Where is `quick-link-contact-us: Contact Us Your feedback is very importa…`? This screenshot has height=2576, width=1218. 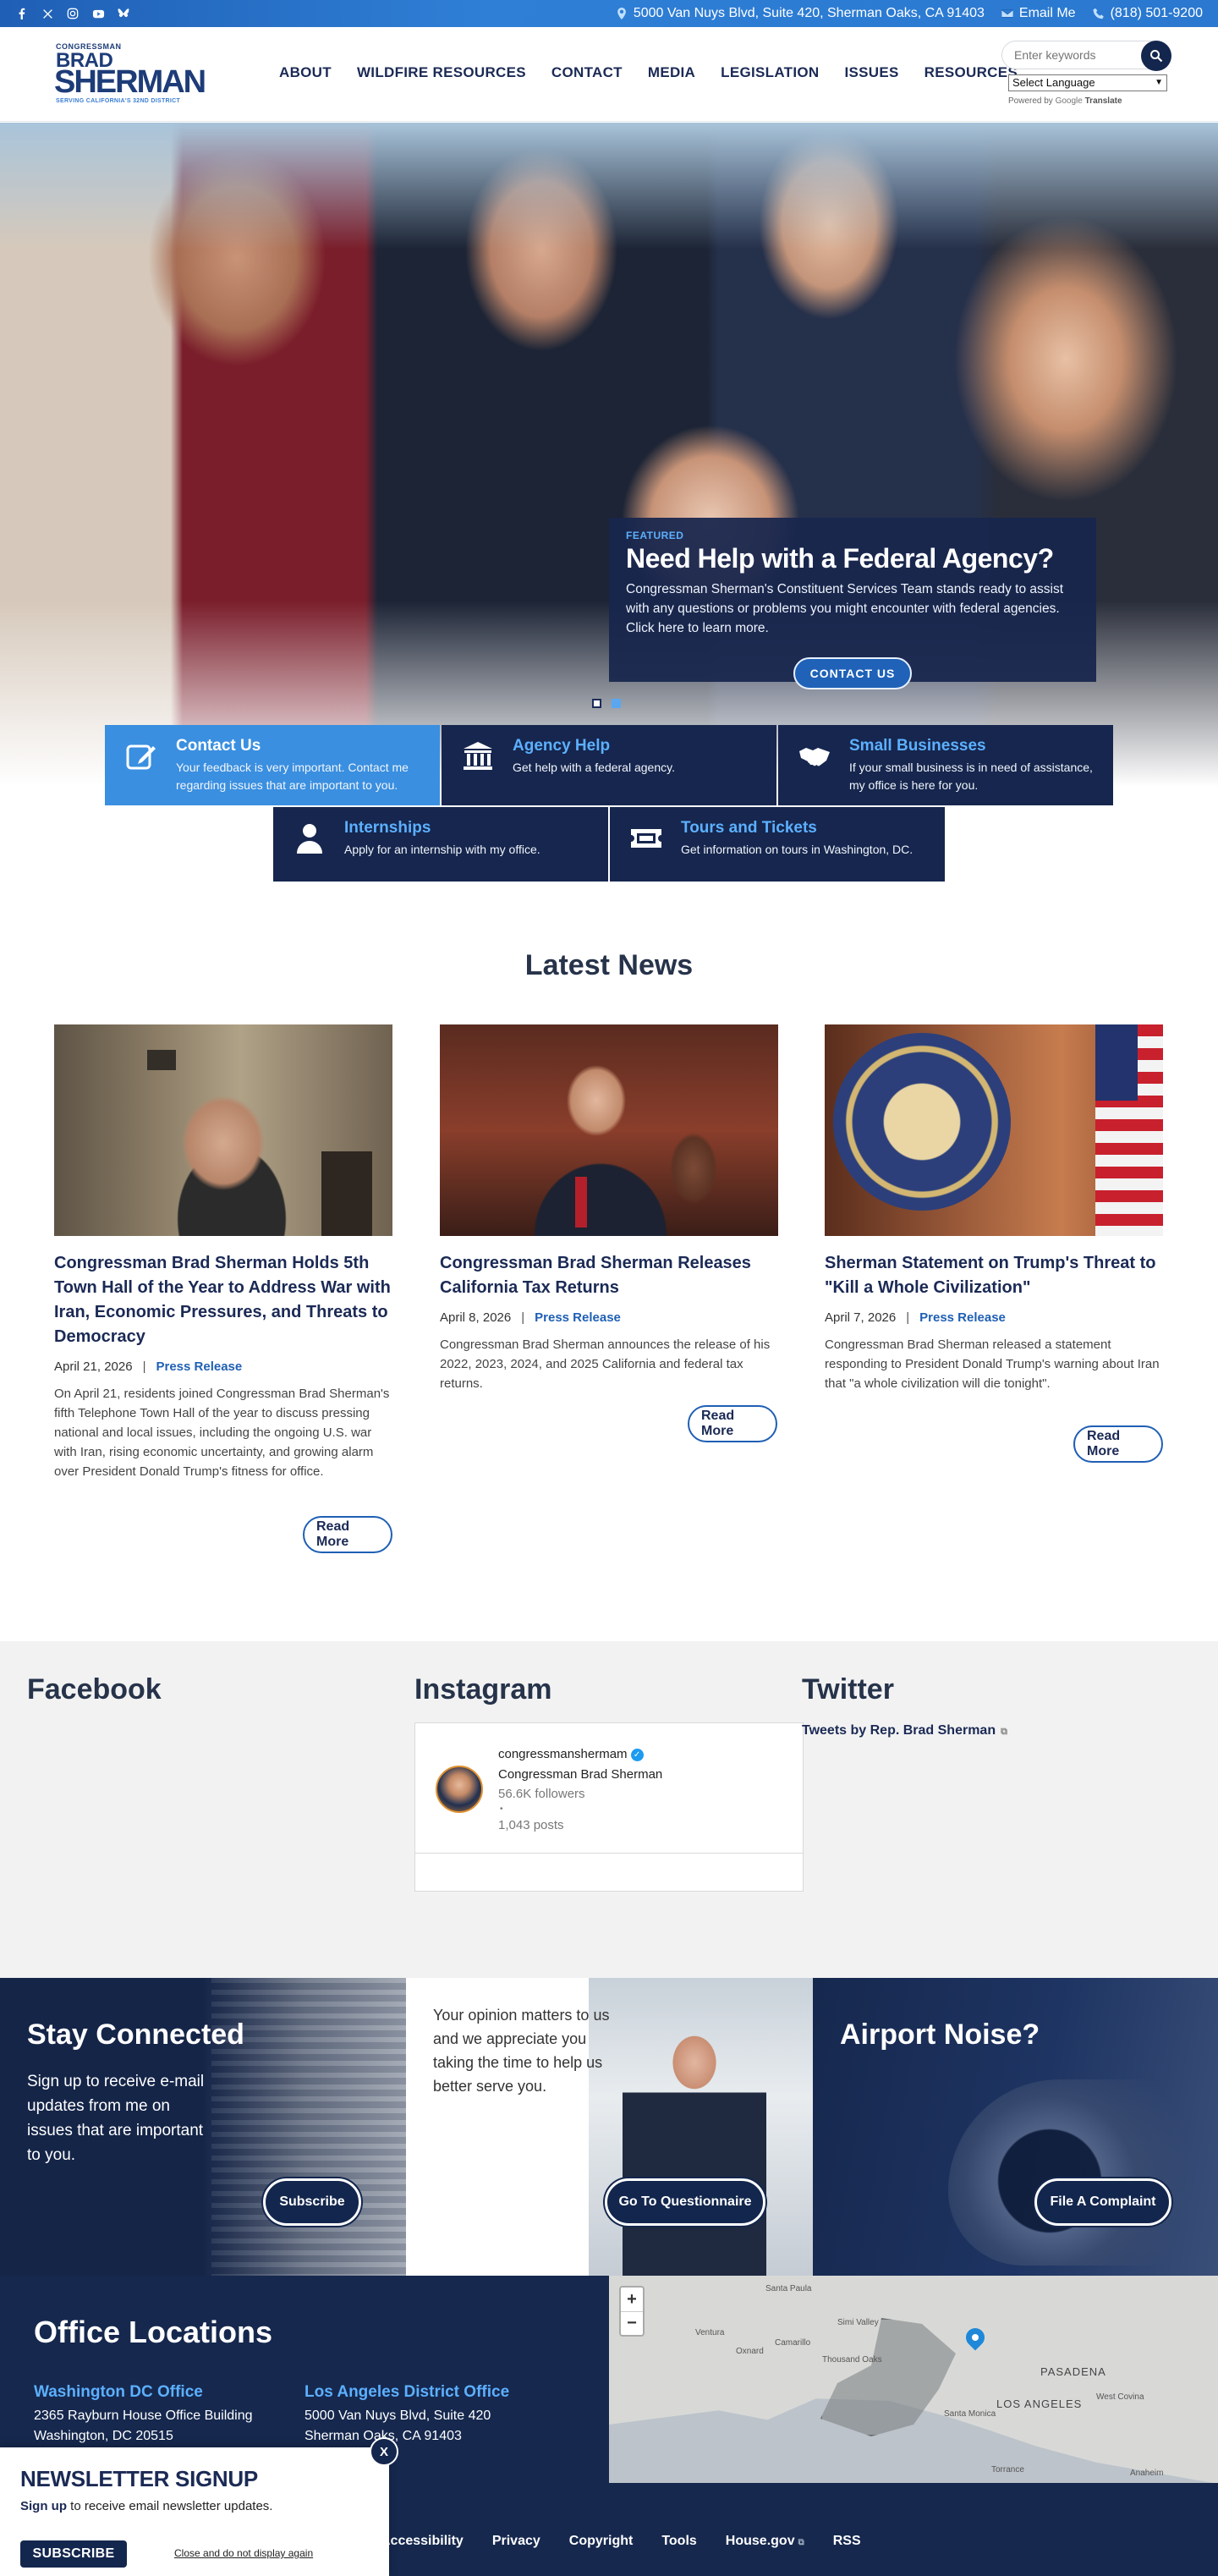
quick-link-contact-us: Contact Us Your feedback is very importa… is located at coordinates (273, 765).